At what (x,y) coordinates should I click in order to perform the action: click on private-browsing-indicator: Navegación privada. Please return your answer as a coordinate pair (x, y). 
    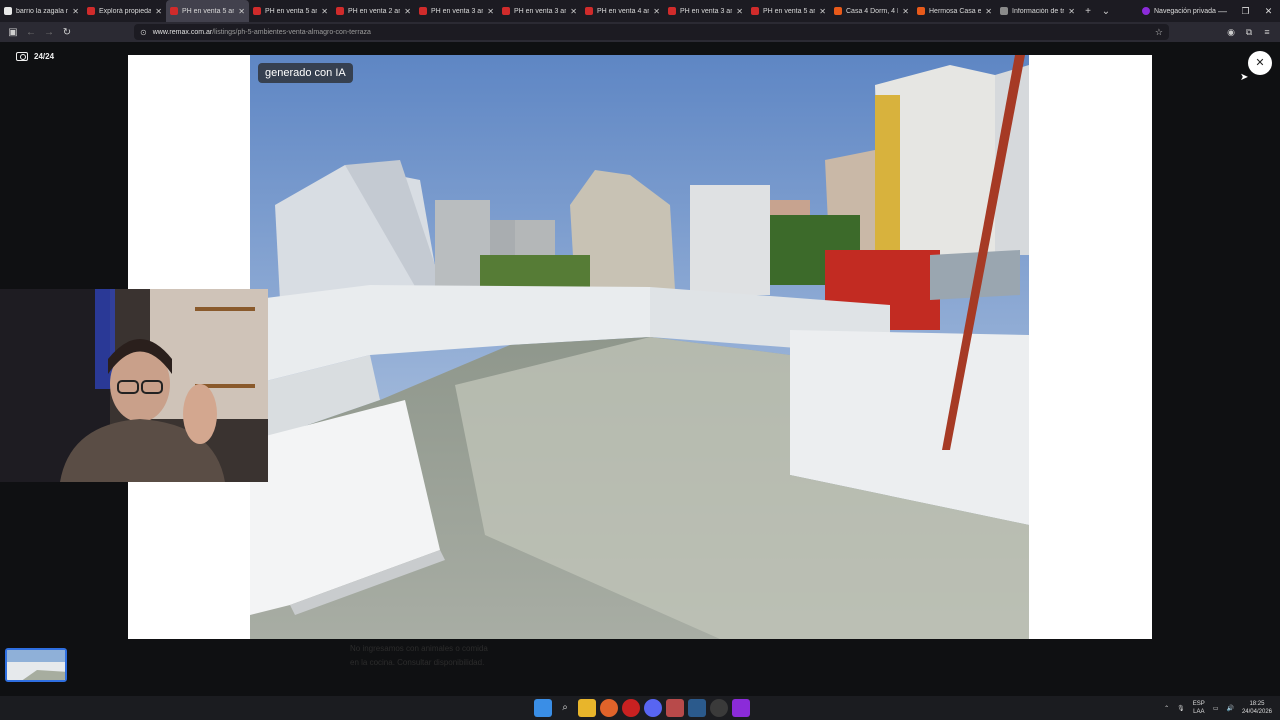
    Looking at the image, I should click on (1179, 11).